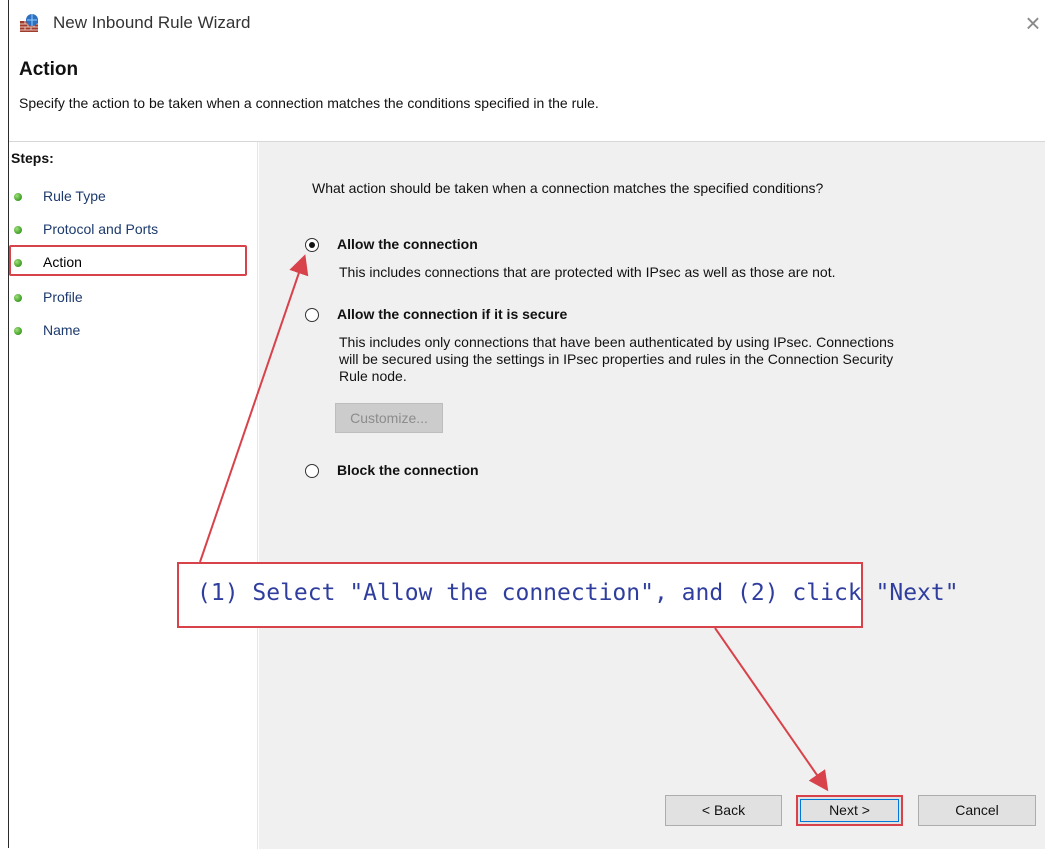 This screenshot has width=1045, height=849. What do you see at coordinates (312, 315) in the screenshot?
I see `allow-secure-radio` at bounding box center [312, 315].